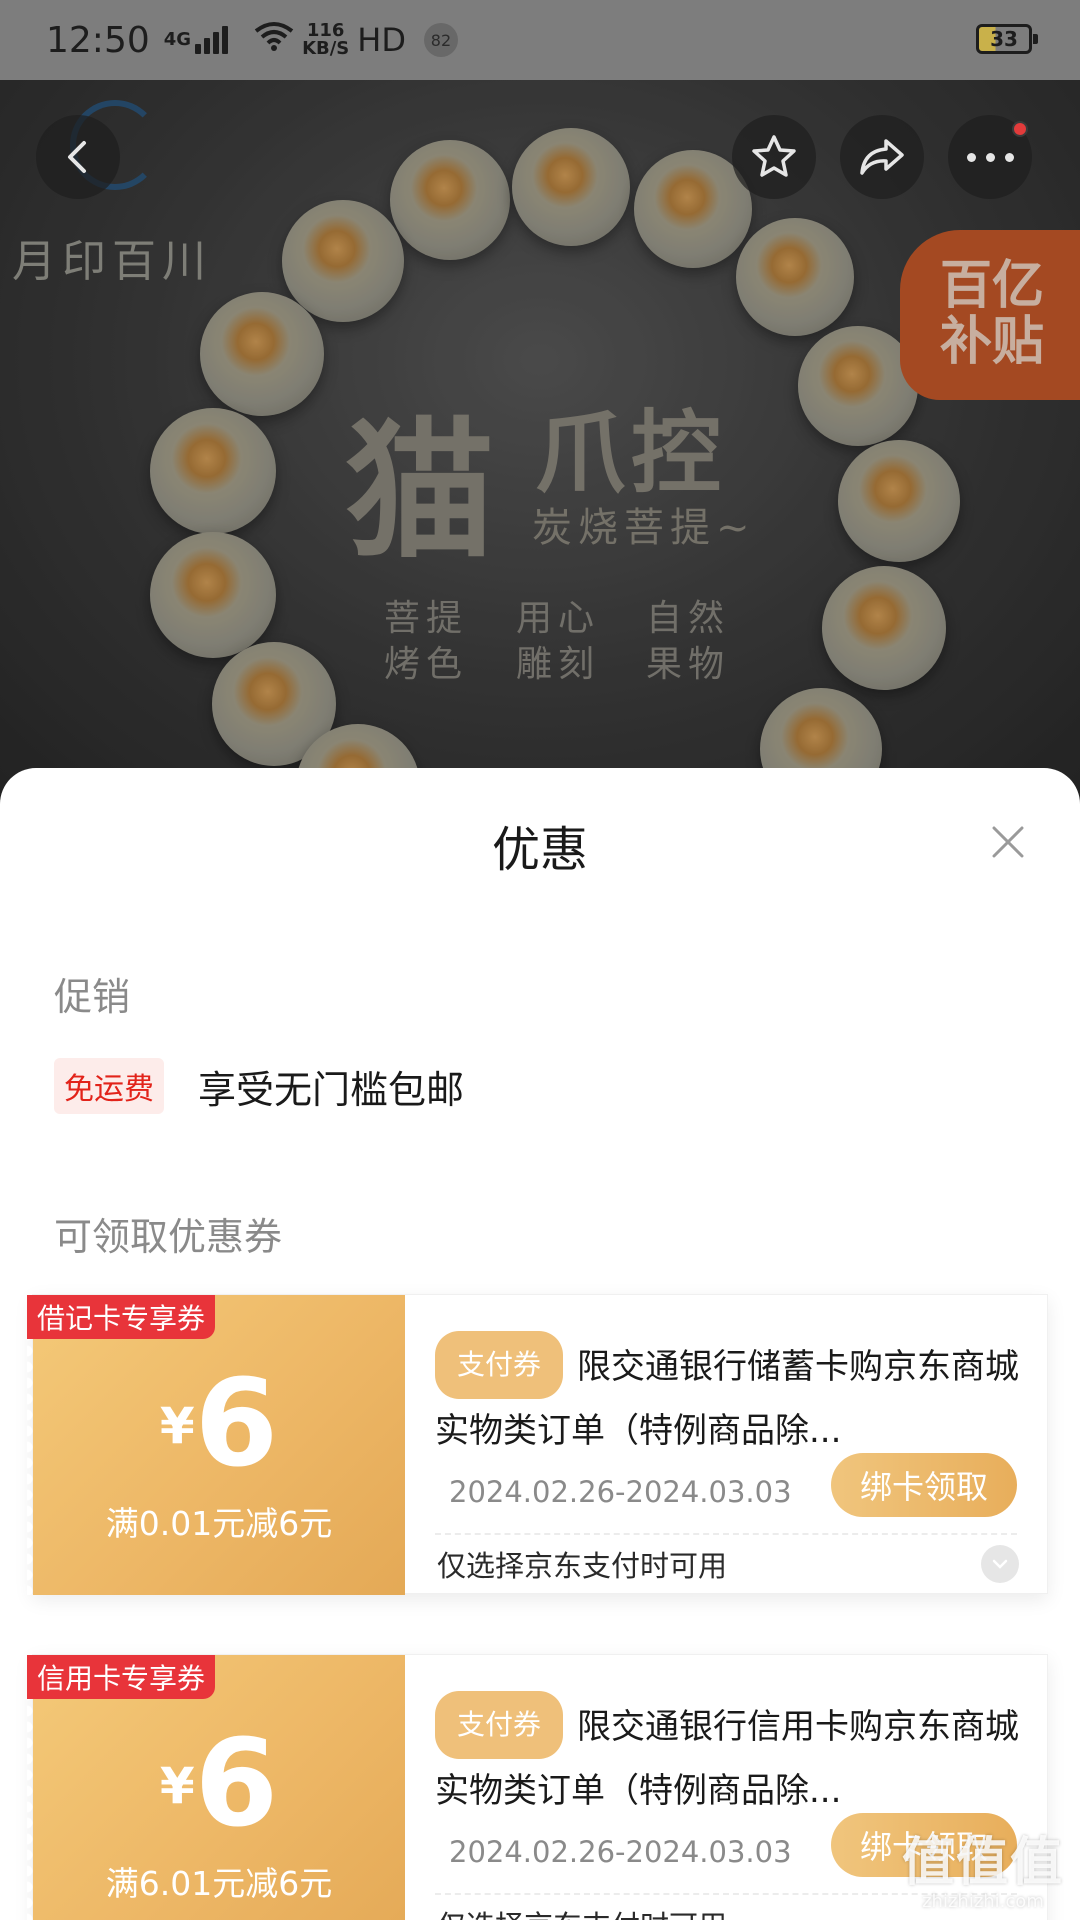  Describe the element at coordinates (177, 39) in the screenshot. I see `network-type: 4G` at that location.